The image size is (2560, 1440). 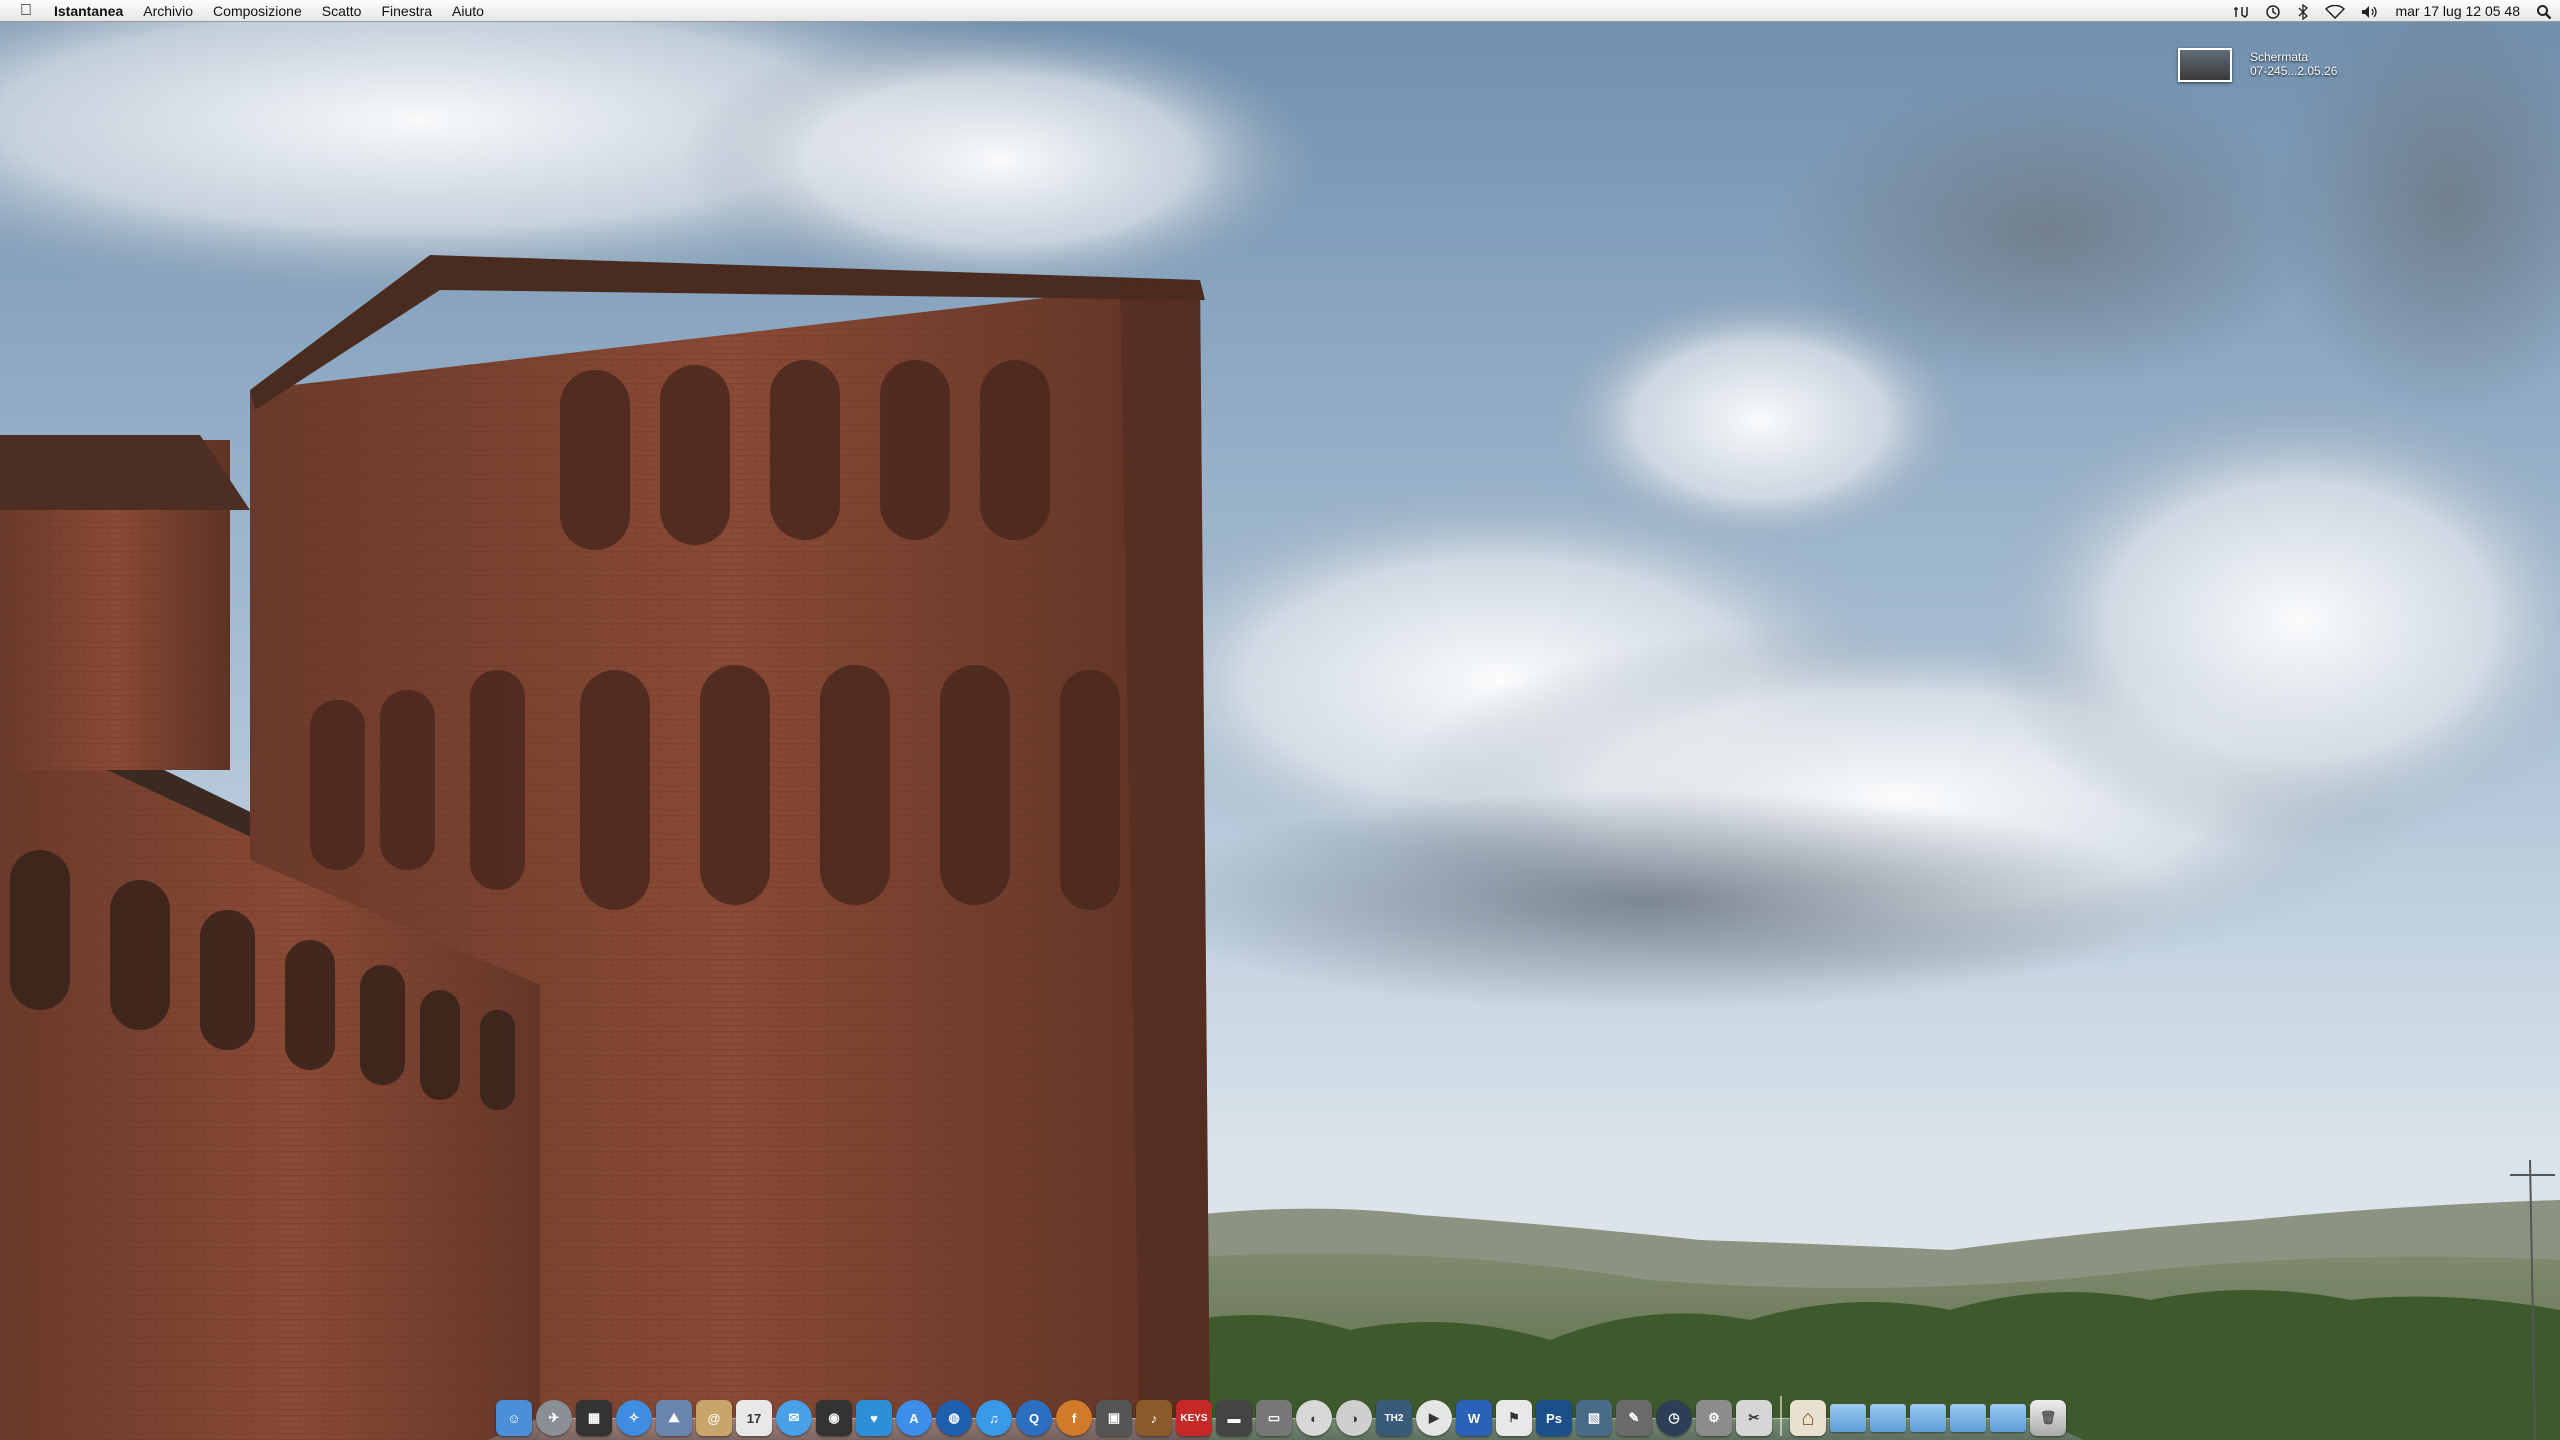 What do you see at coordinates (2273, 11) in the screenshot?
I see `timemachine-icon` at bounding box center [2273, 11].